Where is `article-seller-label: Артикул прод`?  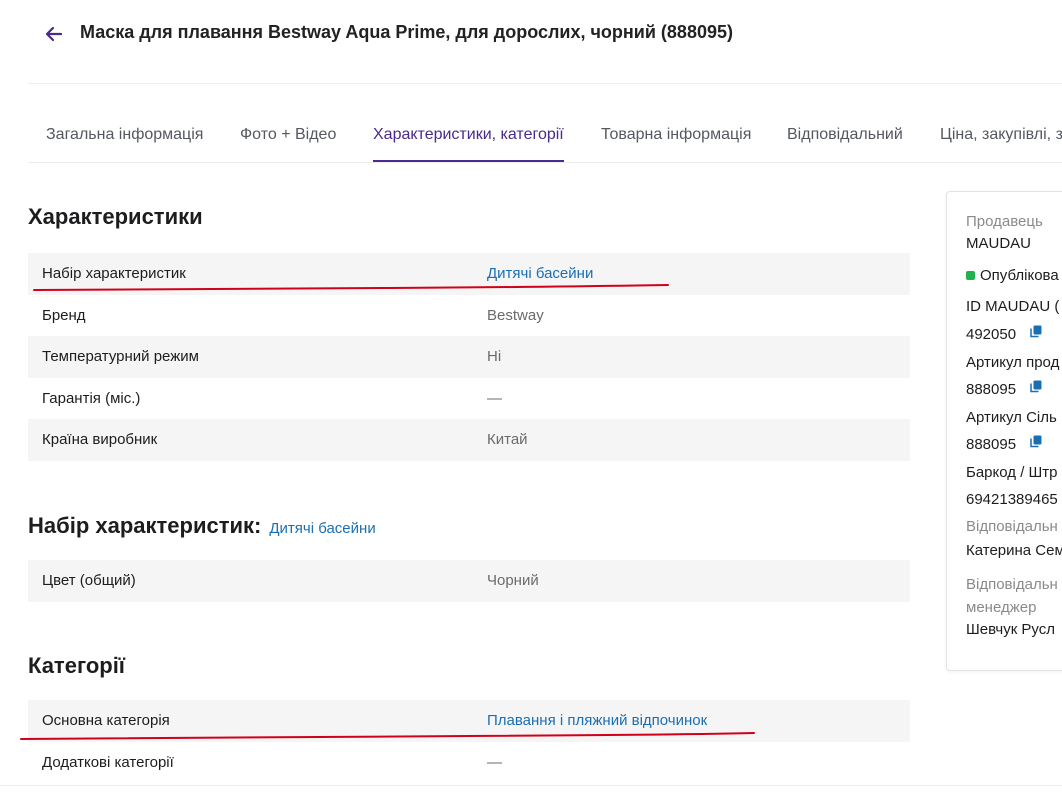
article-seller-label: Артикул прод is located at coordinates (1013, 362).